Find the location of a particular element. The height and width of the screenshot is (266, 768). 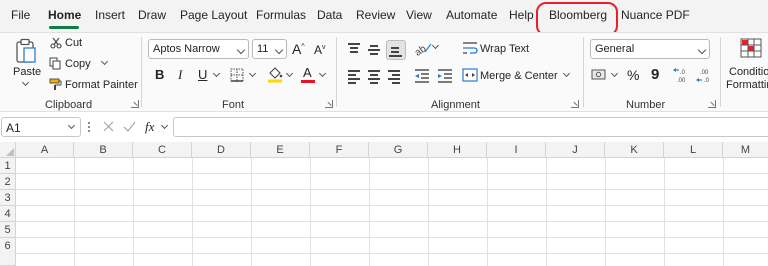

row-header: 3 is located at coordinates (8, 198).